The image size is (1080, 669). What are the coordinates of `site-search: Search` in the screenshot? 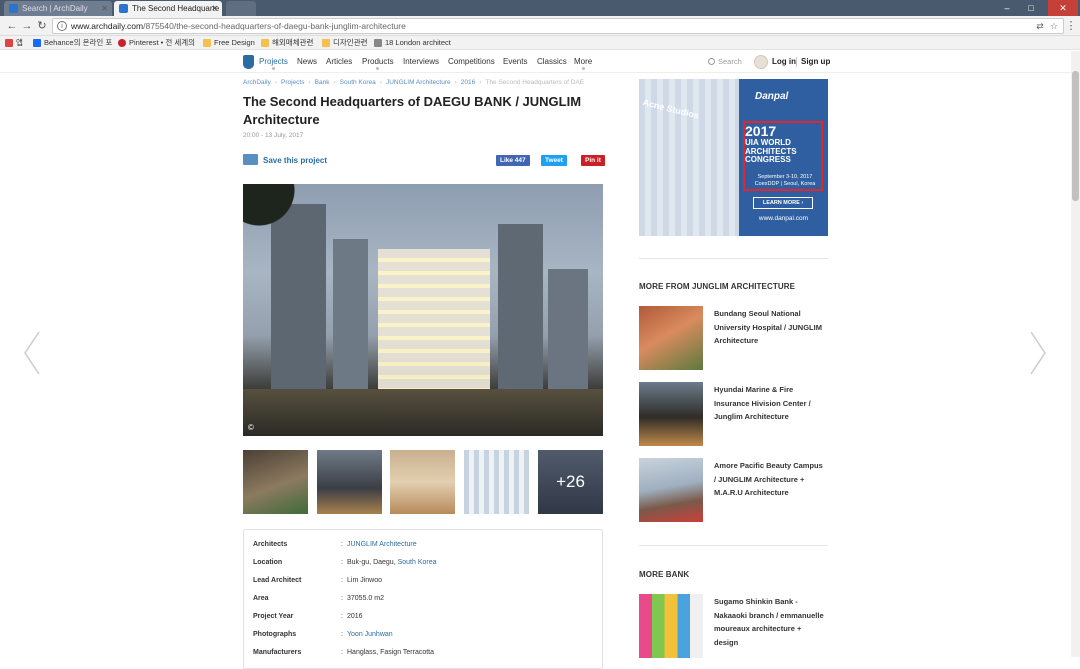 It's located at (725, 61).